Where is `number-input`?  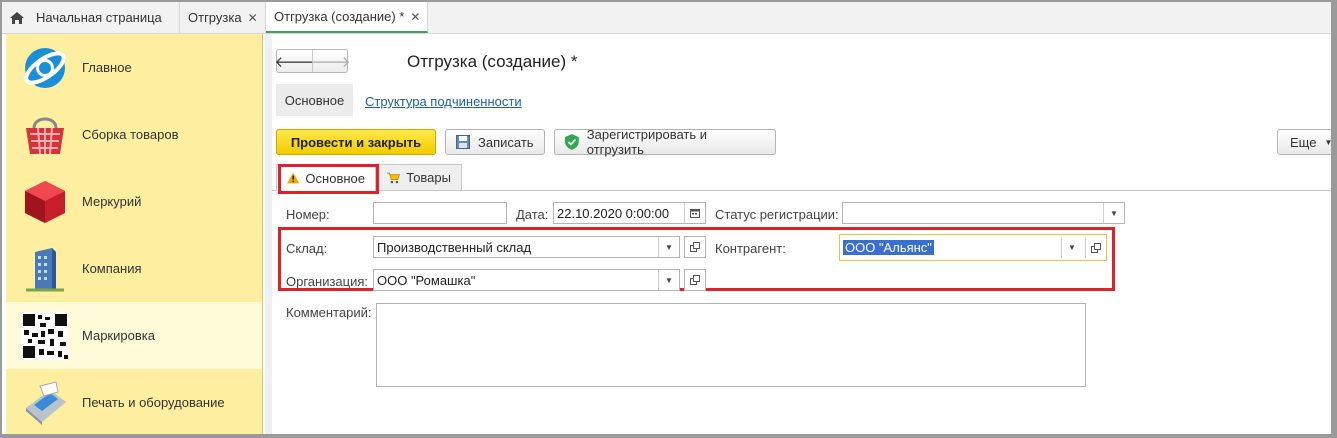 number-input is located at coordinates (440, 213).